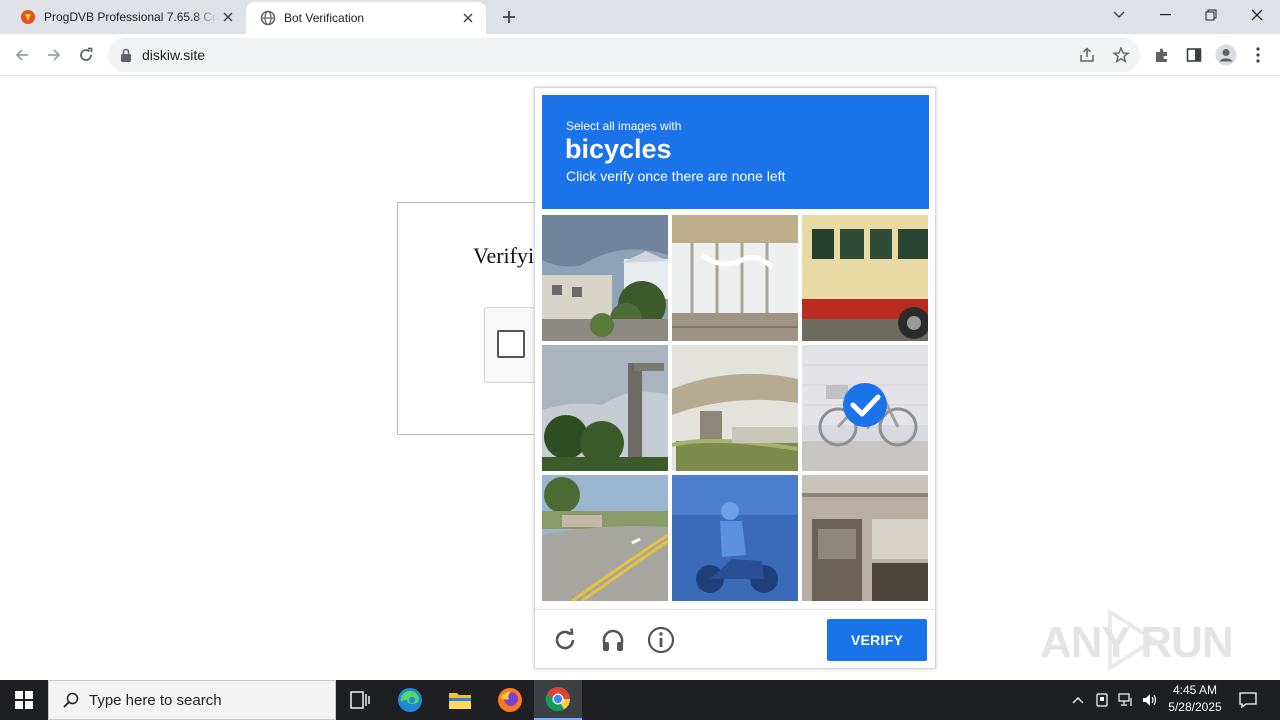  Describe the element at coordinates (366, 18) in the screenshot. I see `tab-bot-verification: Bot Verification` at that location.